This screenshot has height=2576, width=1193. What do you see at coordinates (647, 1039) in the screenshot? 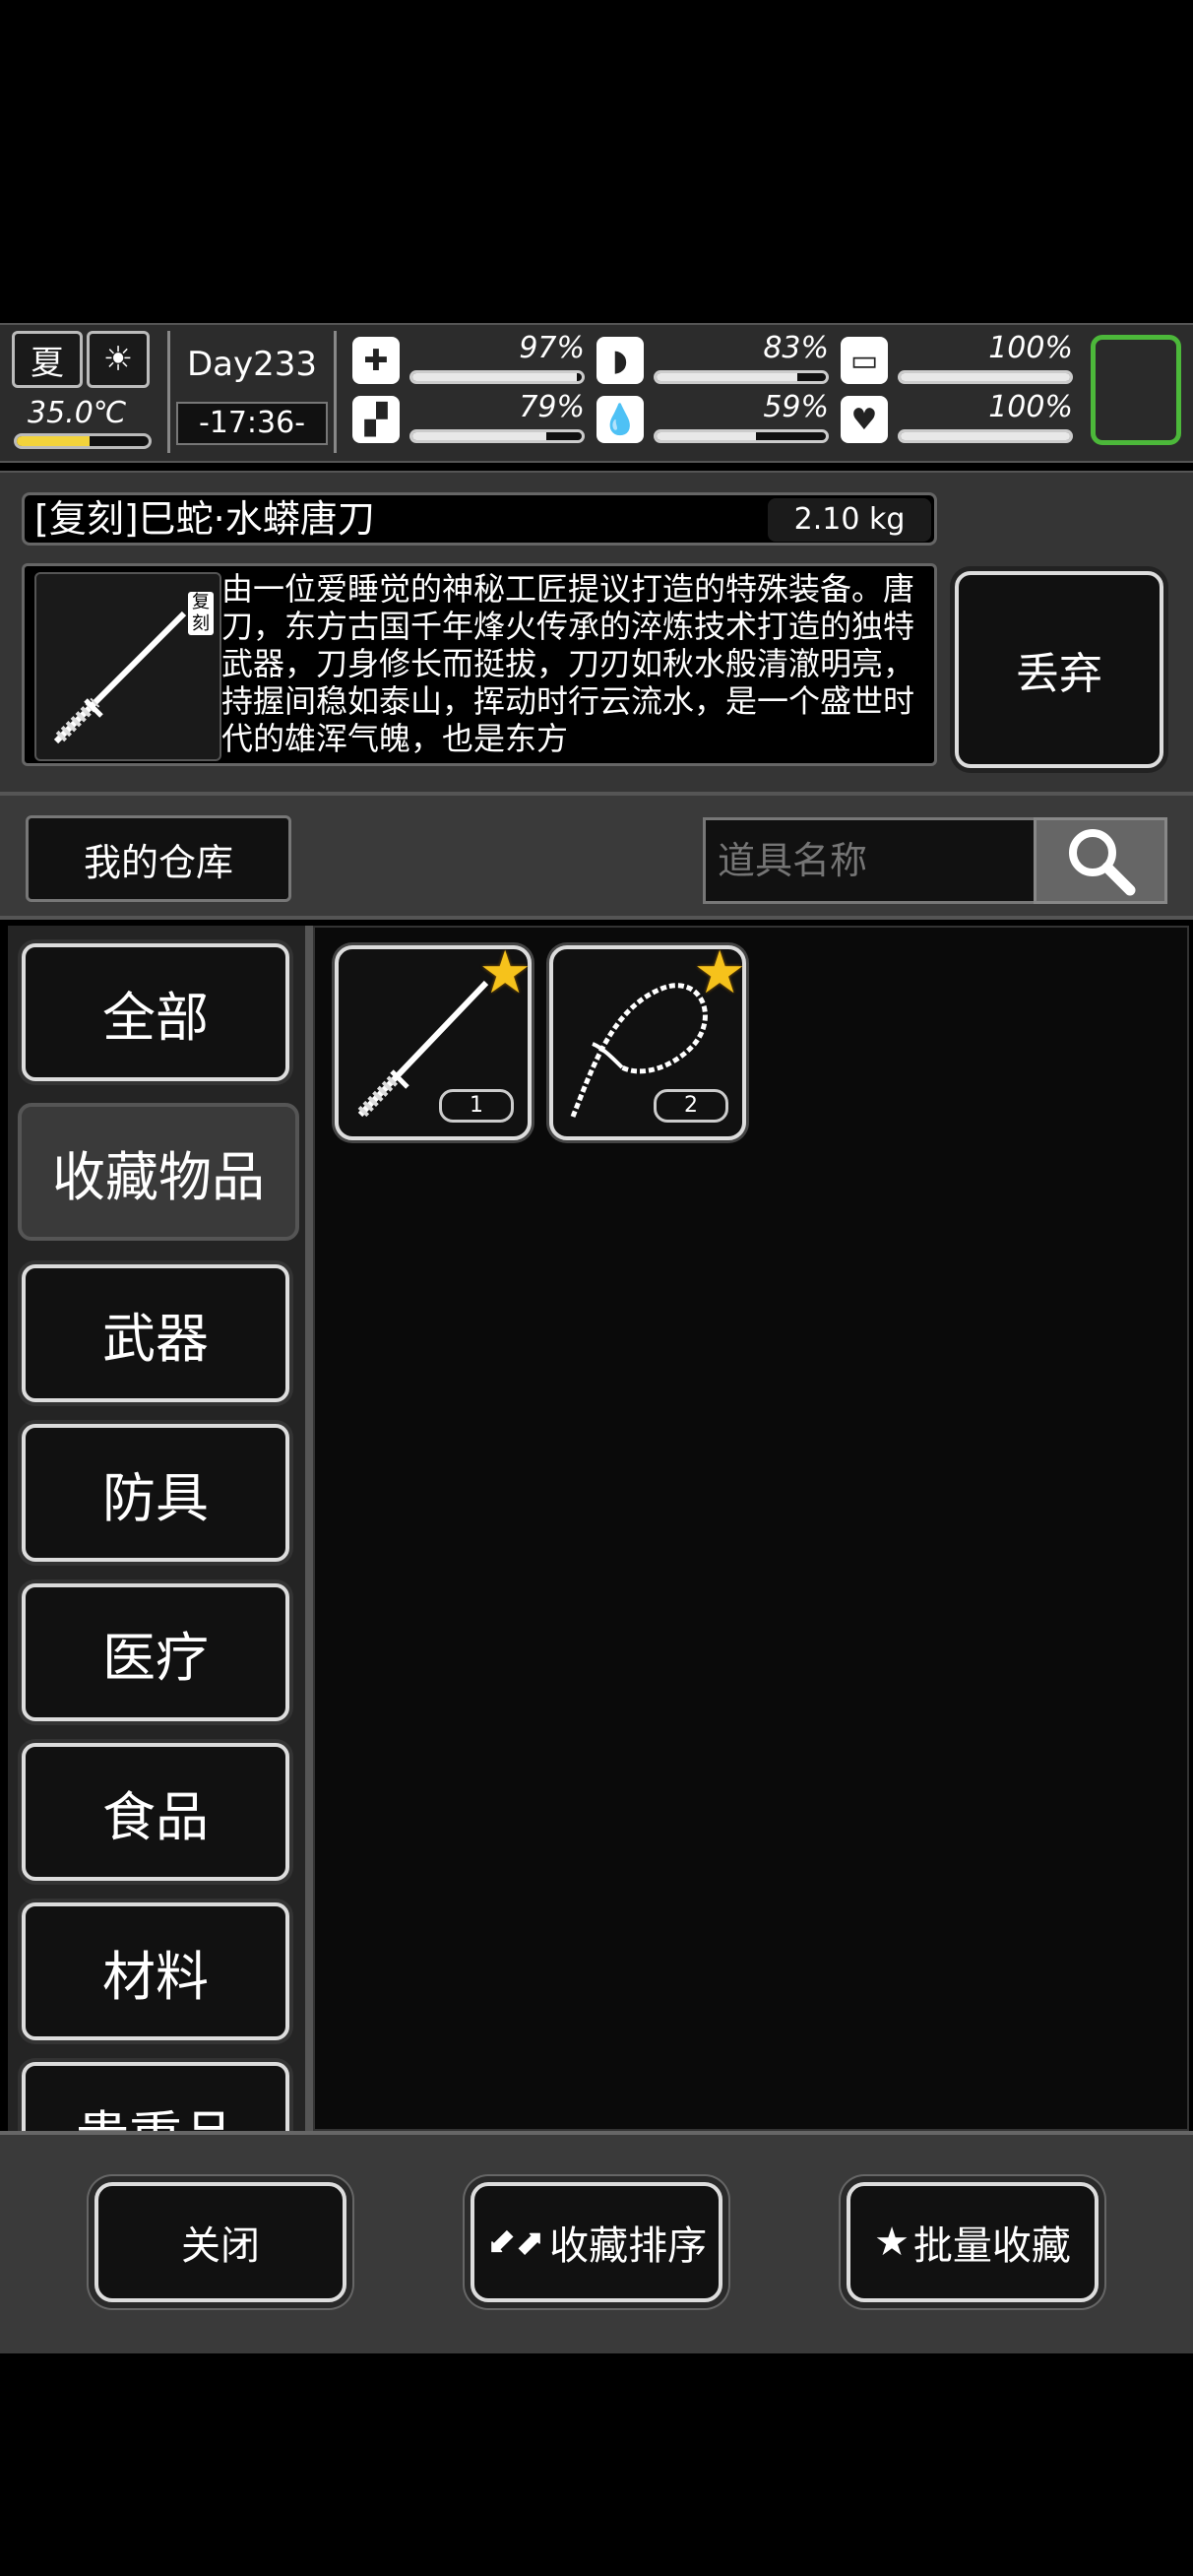
I see `item-slot-whip: ★ 2` at bounding box center [647, 1039].